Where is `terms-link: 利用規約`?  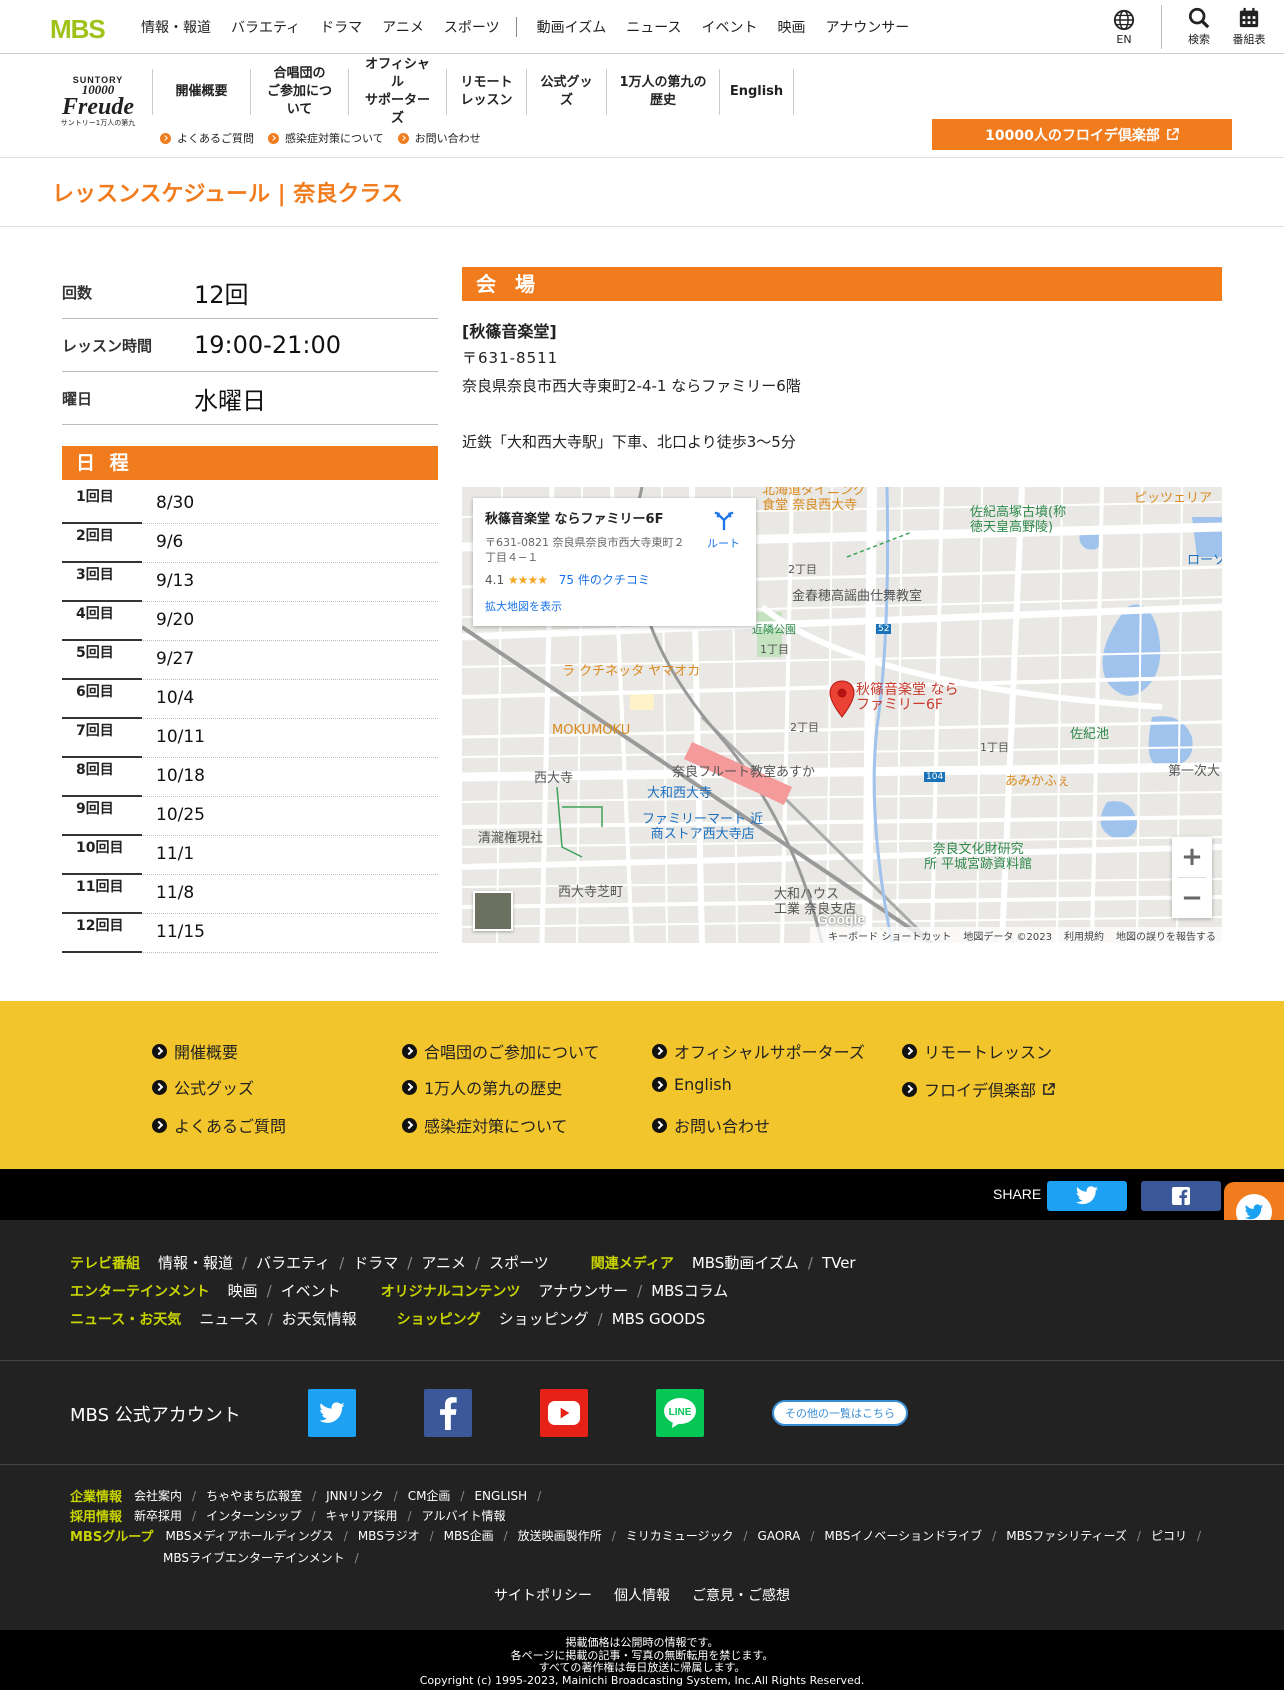 terms-link: 利用規約 is located at coordinates (1084, 935).